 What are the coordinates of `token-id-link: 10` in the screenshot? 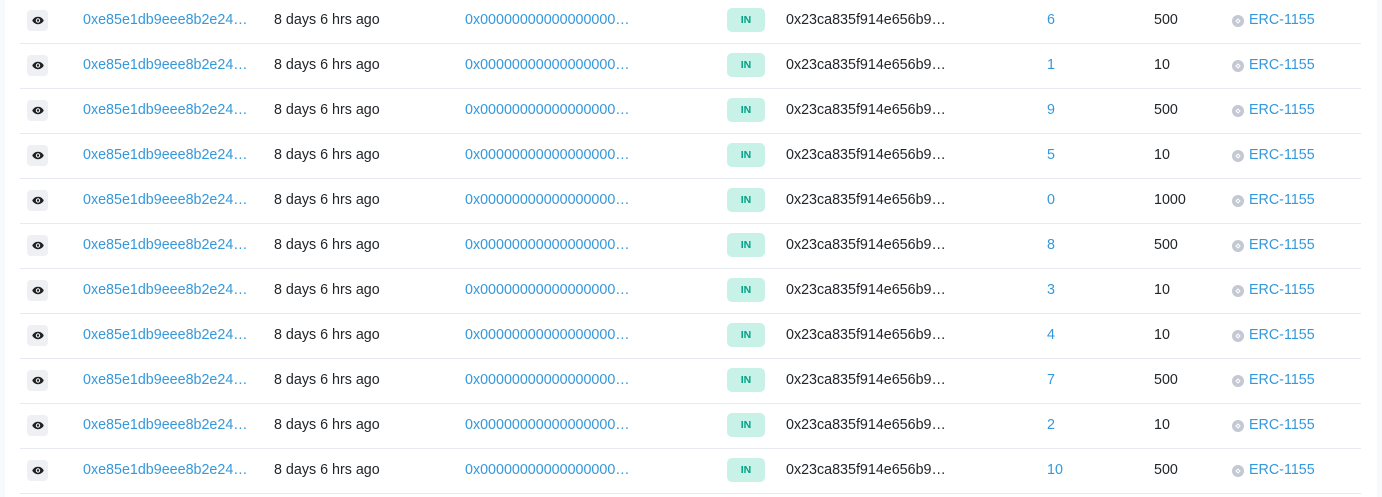 It's located at (1087, 470).